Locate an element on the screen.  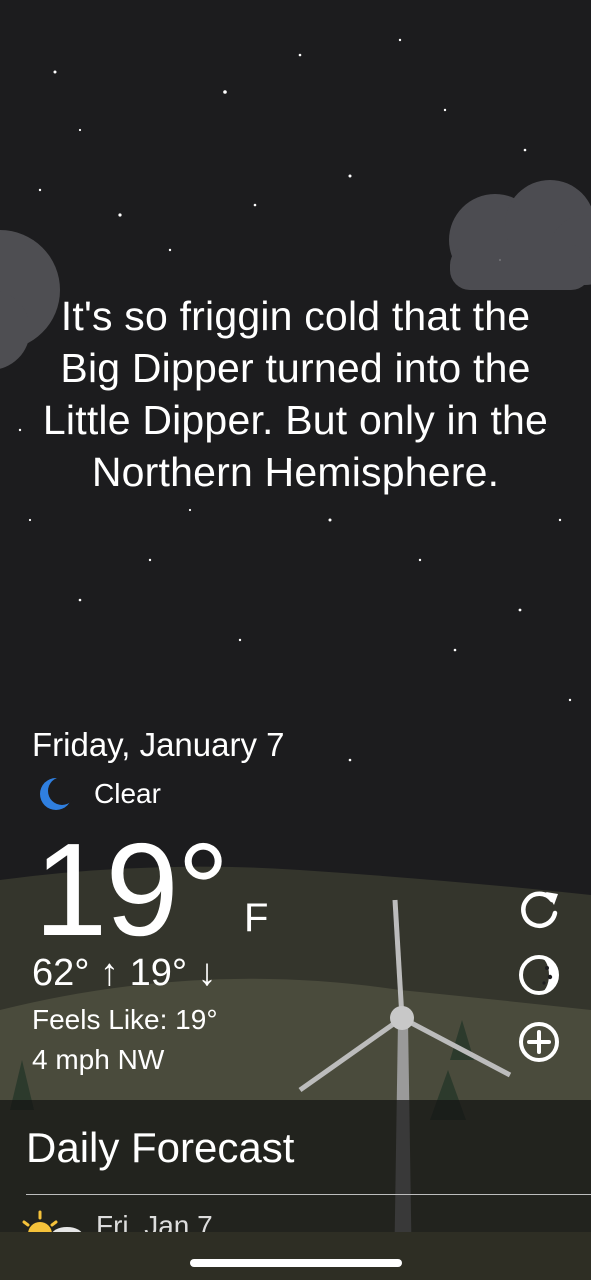
date-label: Friday, January 7 is located at coordinates (158, 744).